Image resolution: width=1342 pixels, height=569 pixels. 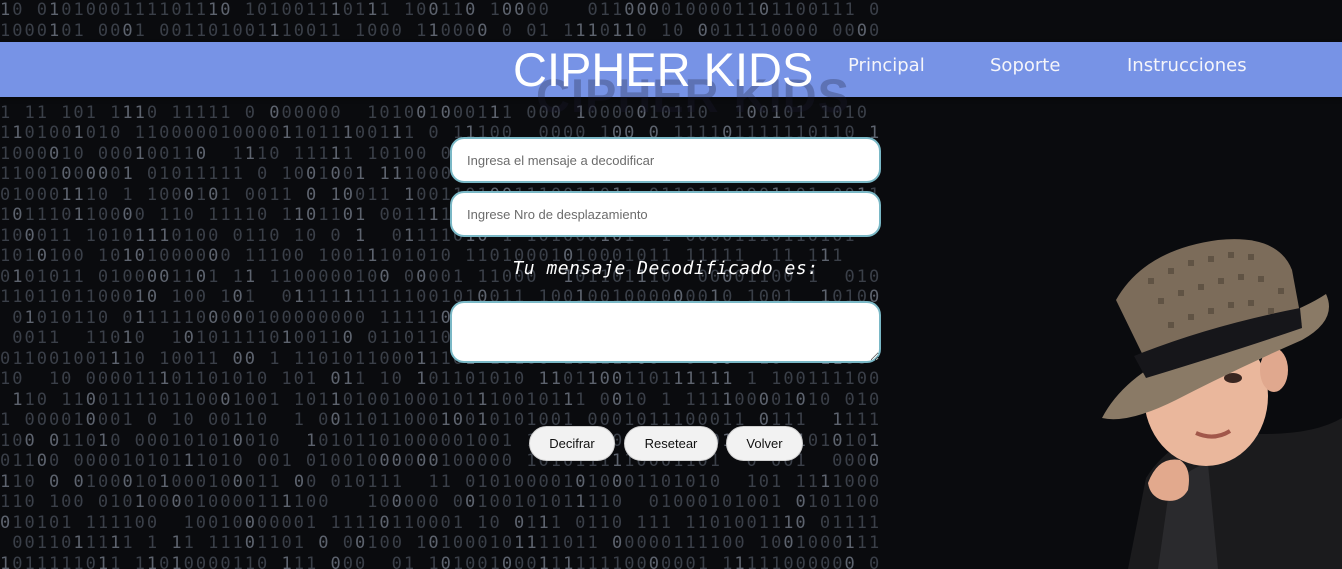 I want to click on decoded-output-textarea, so click(x=665, y=332).